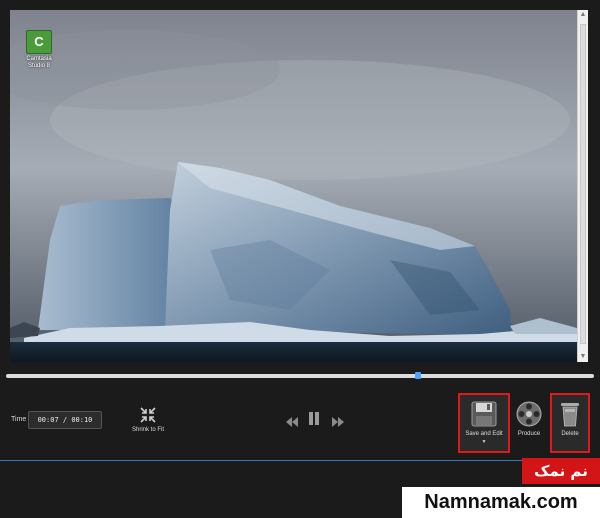  What do you see at coordinates (583, 15) in the screenshot?
I see `scroll-up-arrow-icon: ▲` at bounding box center [583, 15].